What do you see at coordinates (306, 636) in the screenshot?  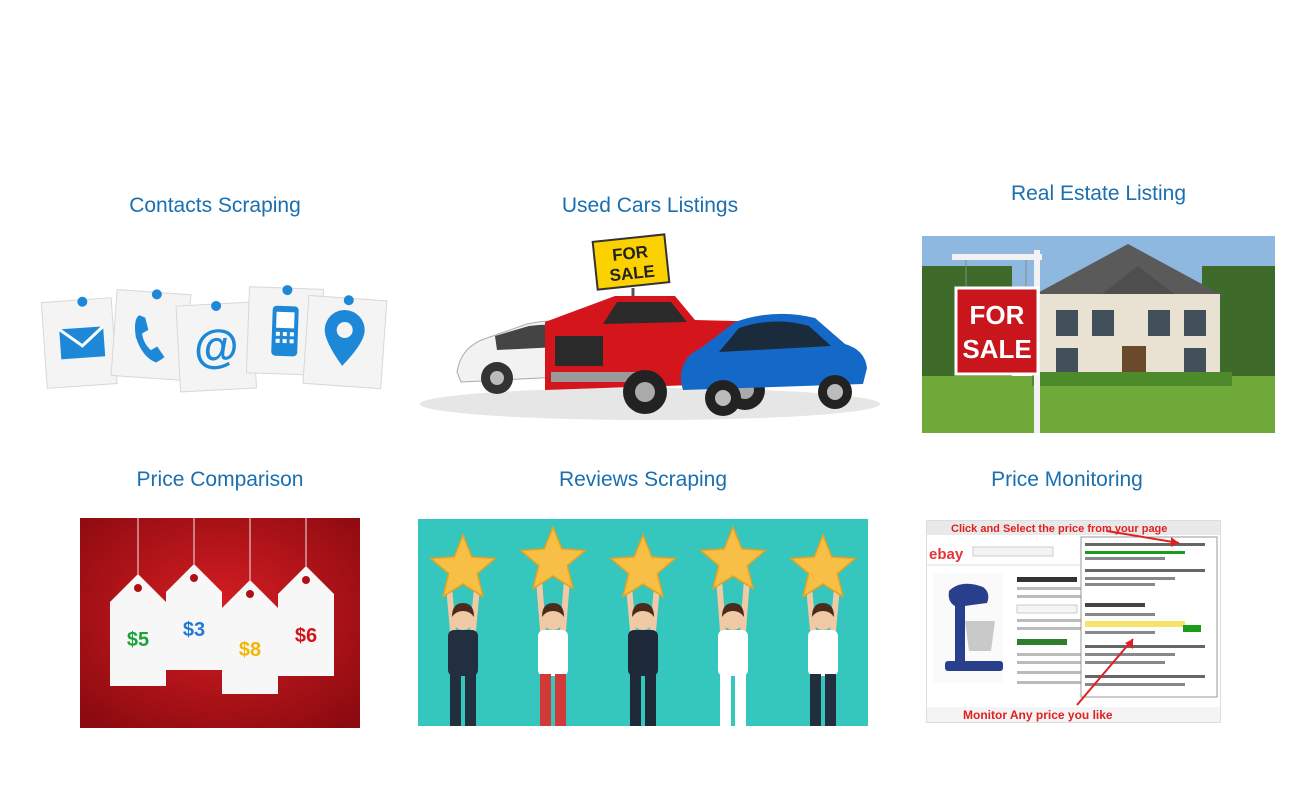 I see `price-tag-label: $6` at bounding box center [306, 636].